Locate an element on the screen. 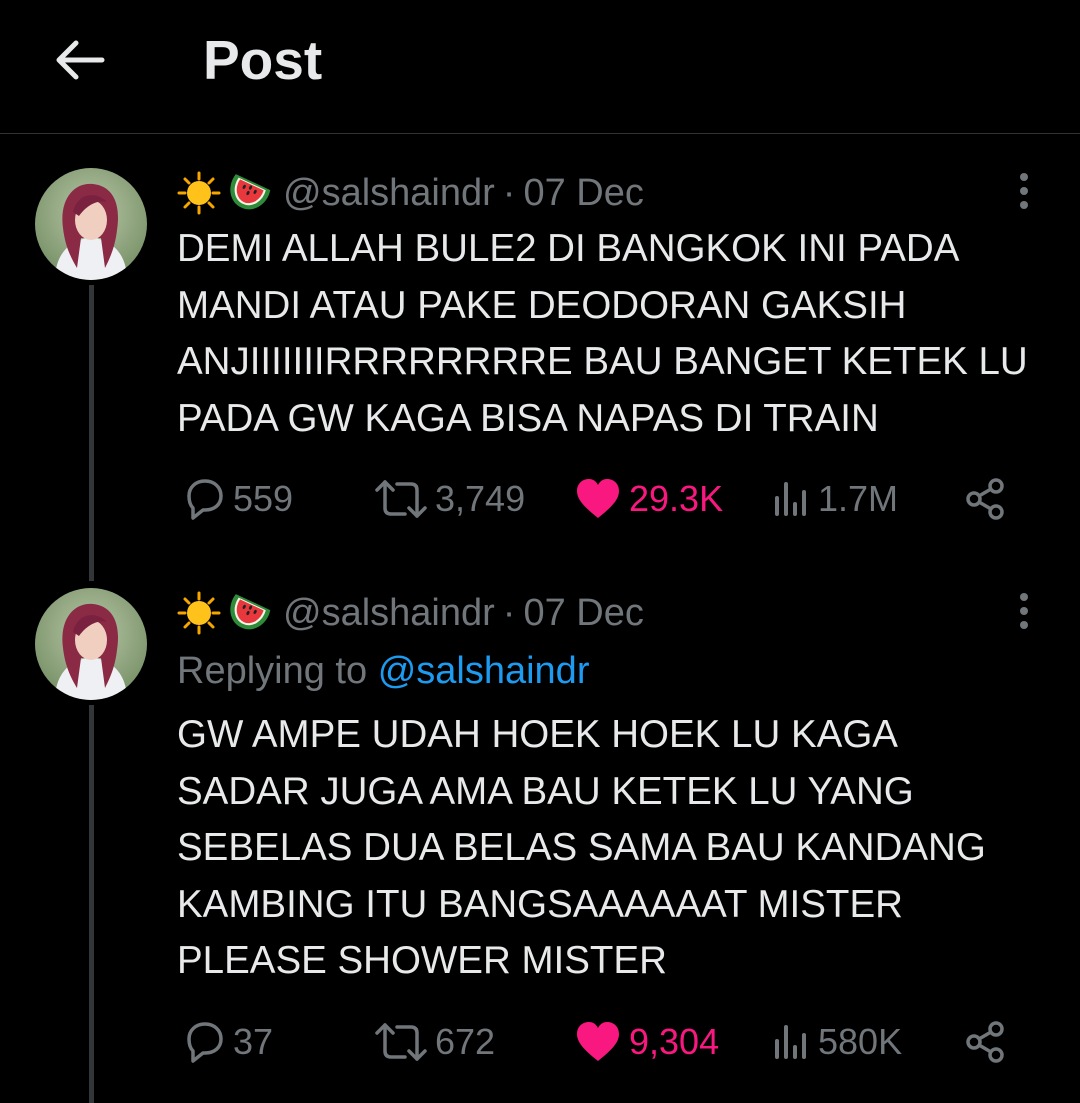 This screenshot has height=1103, width=1080. replying-to: Replying to @salshaindr is located at coordinates (383, 671).